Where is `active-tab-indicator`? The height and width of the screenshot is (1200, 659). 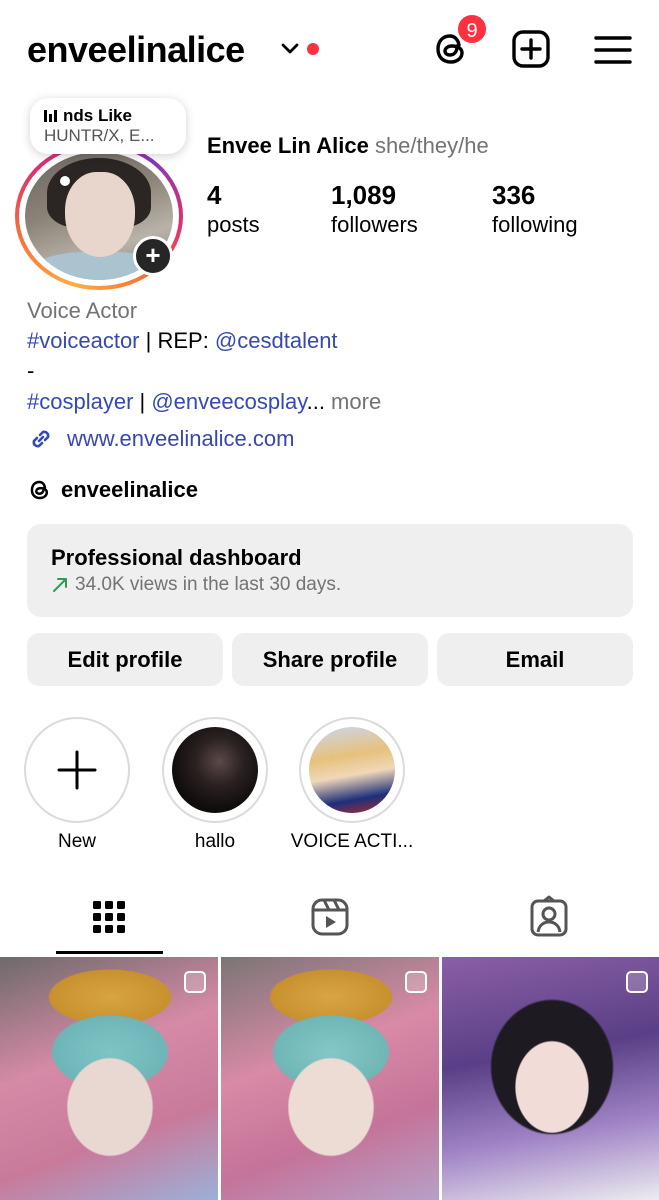 active-tab-indicator is located at coordinates (109, 952).